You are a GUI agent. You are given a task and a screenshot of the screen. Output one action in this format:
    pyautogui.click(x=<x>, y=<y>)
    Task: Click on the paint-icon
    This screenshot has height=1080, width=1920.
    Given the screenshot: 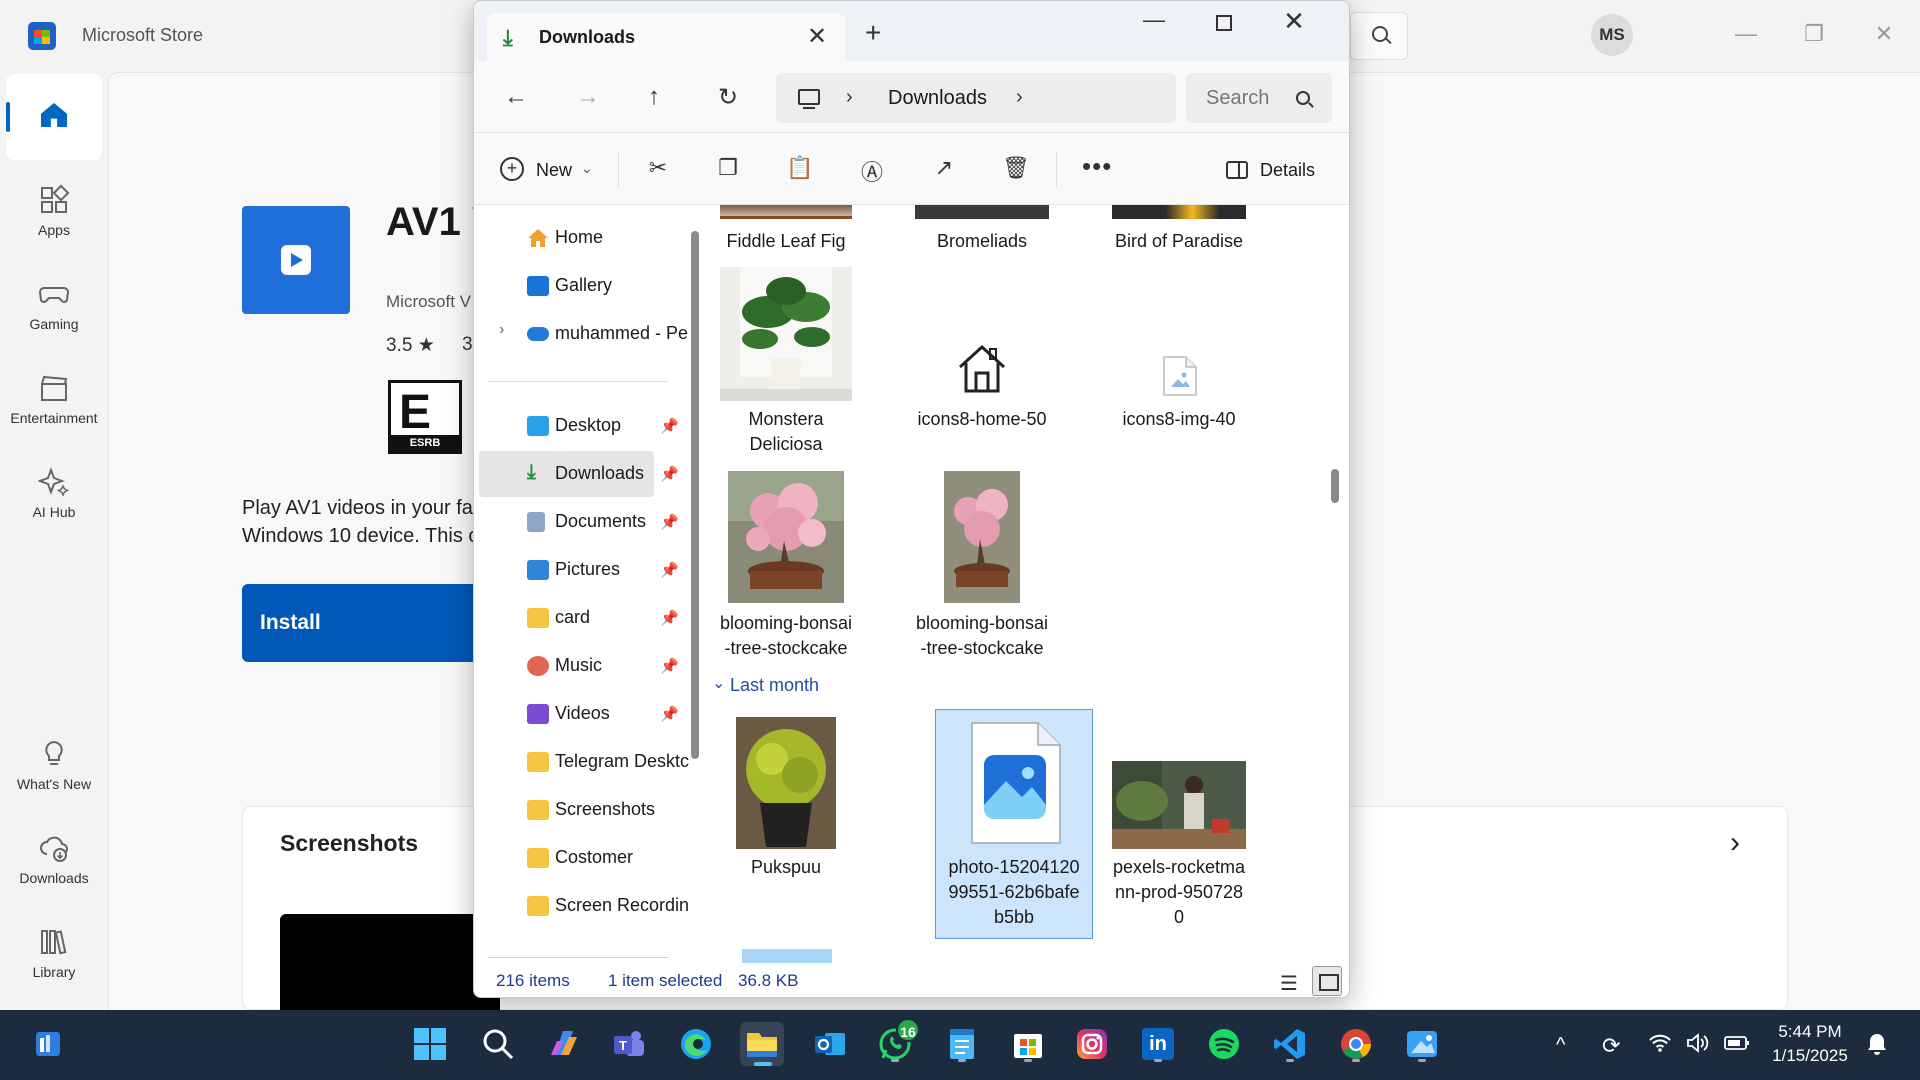 What is the action you would take?
    pyautogui.click(x=1422, y=1044)
    